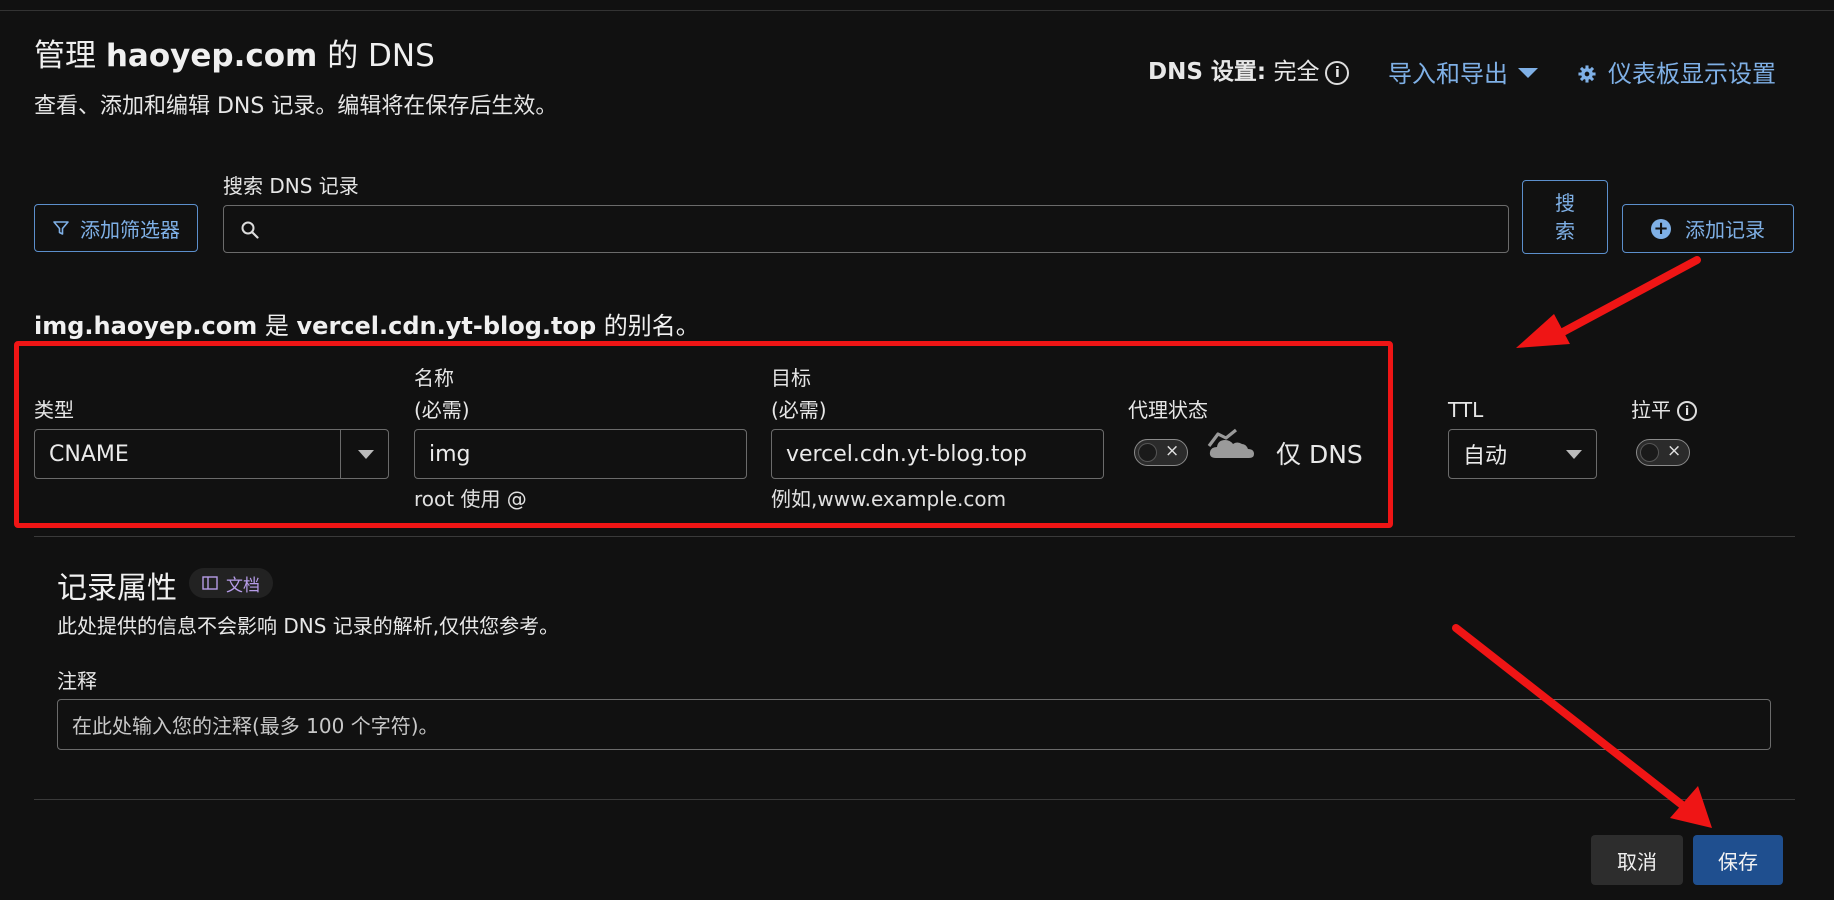  Describe the element at coordinates (1587, 74) in the screenshot. I see `gear-icon` at that location.